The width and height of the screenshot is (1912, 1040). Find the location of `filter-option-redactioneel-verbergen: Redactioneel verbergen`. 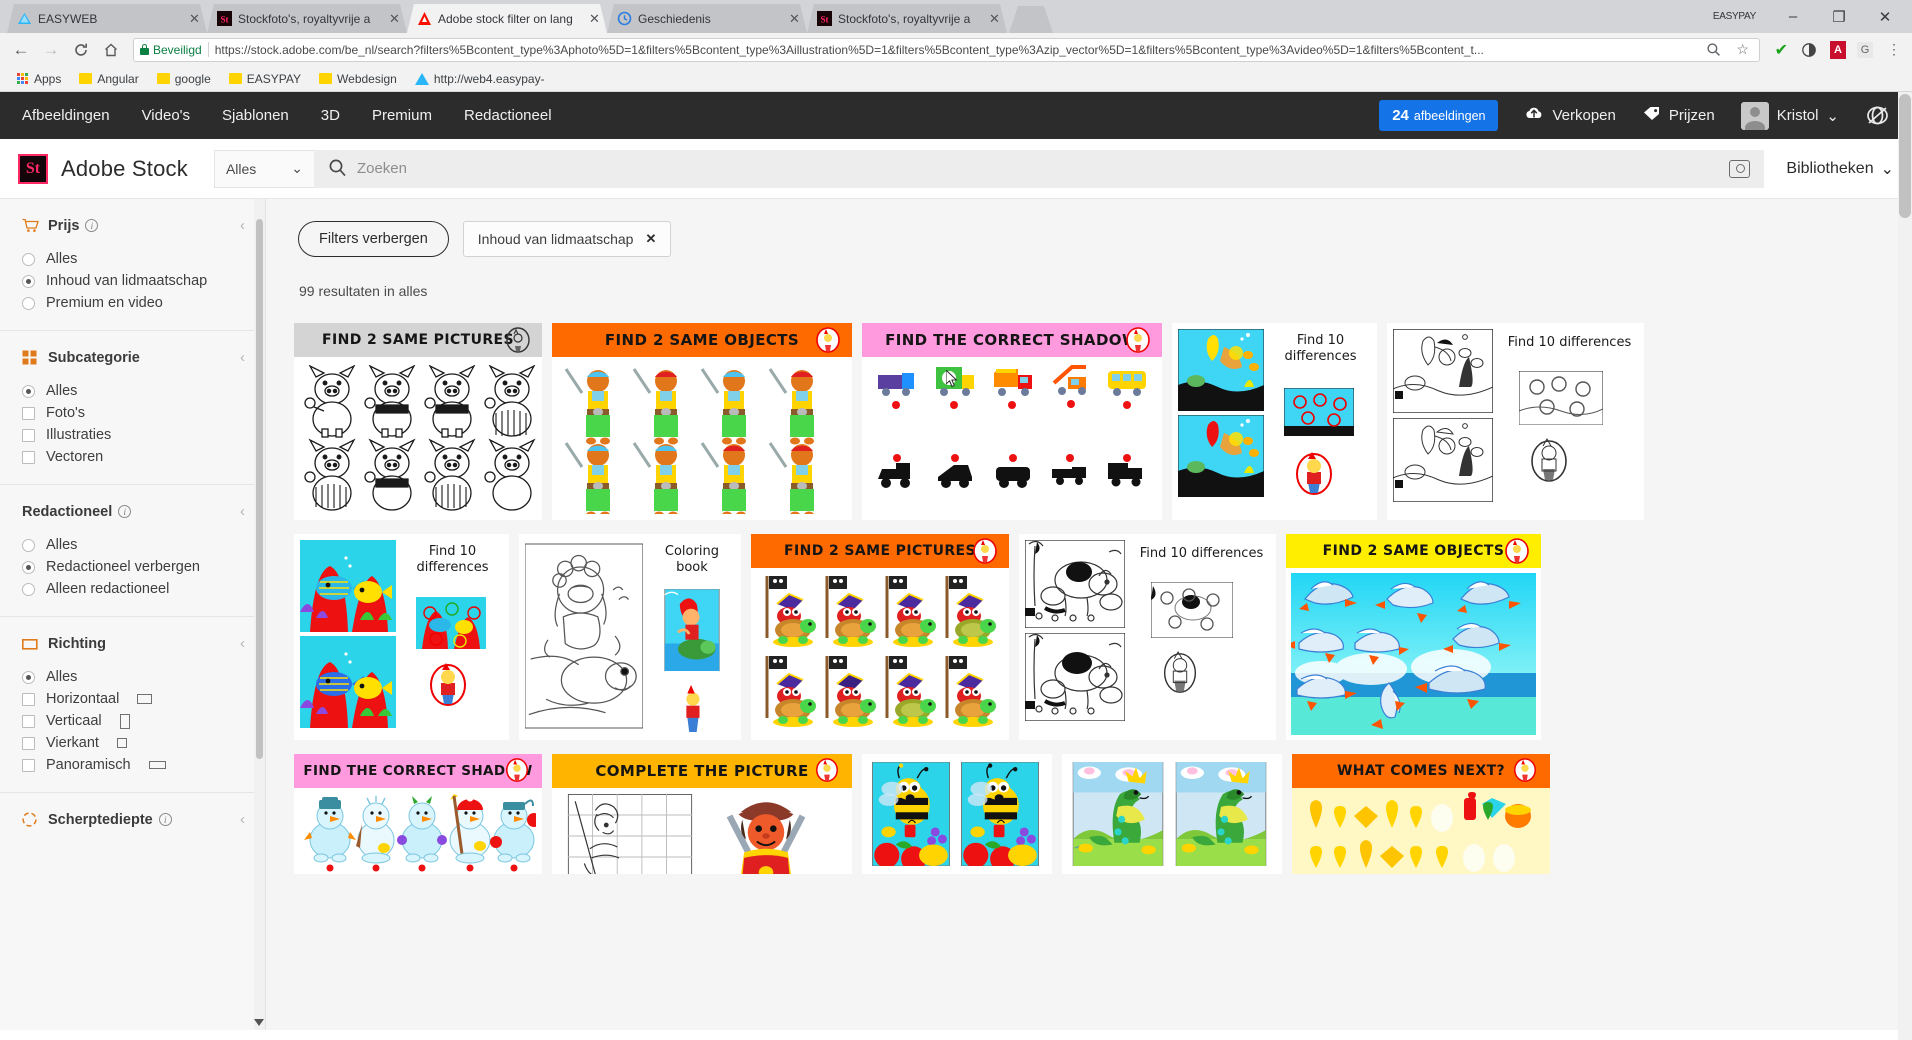

filter-option-redactioneel-verbergen: Redactioneel verbergen is located at coordinates (132, 567).